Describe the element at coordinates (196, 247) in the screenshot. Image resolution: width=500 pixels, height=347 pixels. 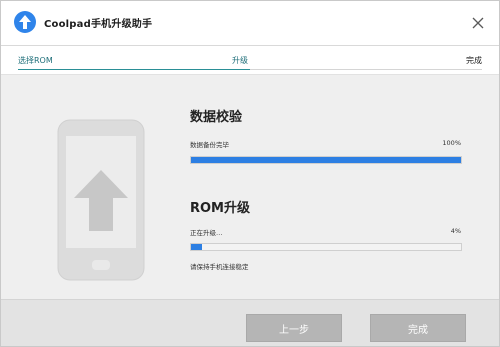
I see `rom-upgrade-progress-fill` at that location.